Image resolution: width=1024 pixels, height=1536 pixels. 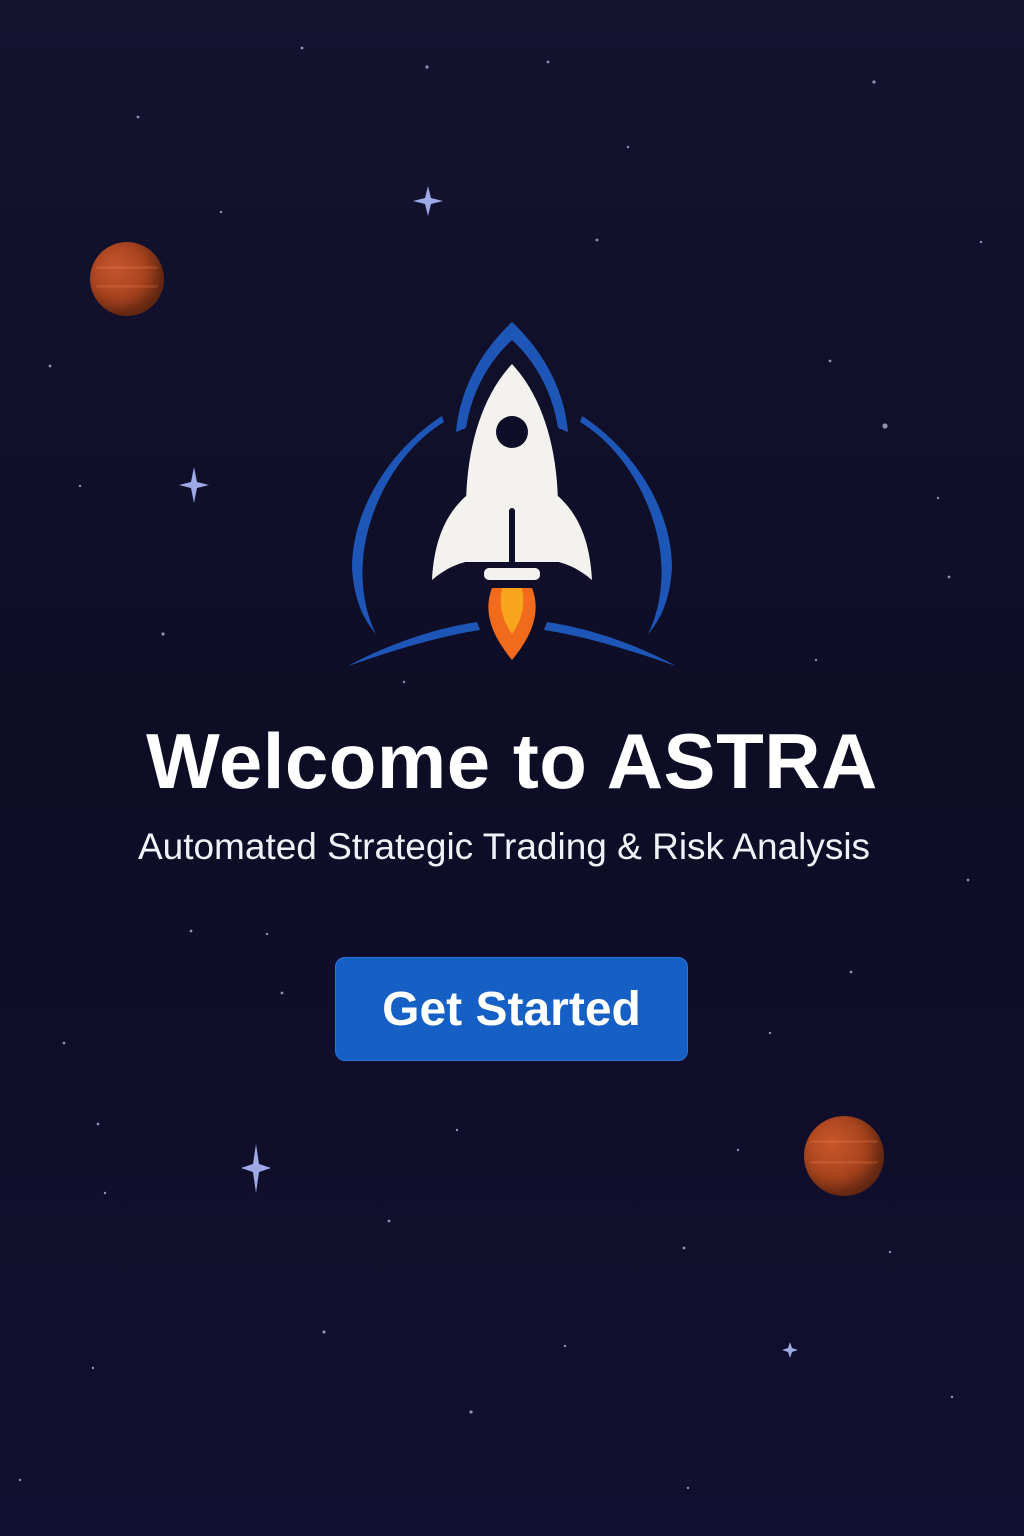 I want to click on planet-bottom-right, so click(x=844, y=1156).